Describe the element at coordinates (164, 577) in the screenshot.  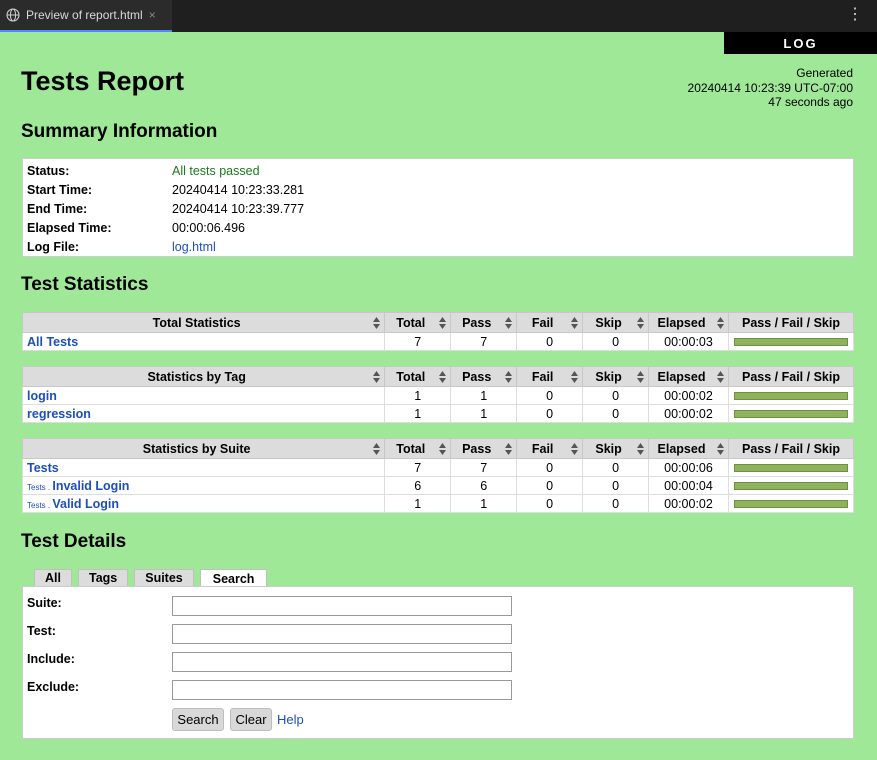
I see `tab-suites: Suites` at that location.